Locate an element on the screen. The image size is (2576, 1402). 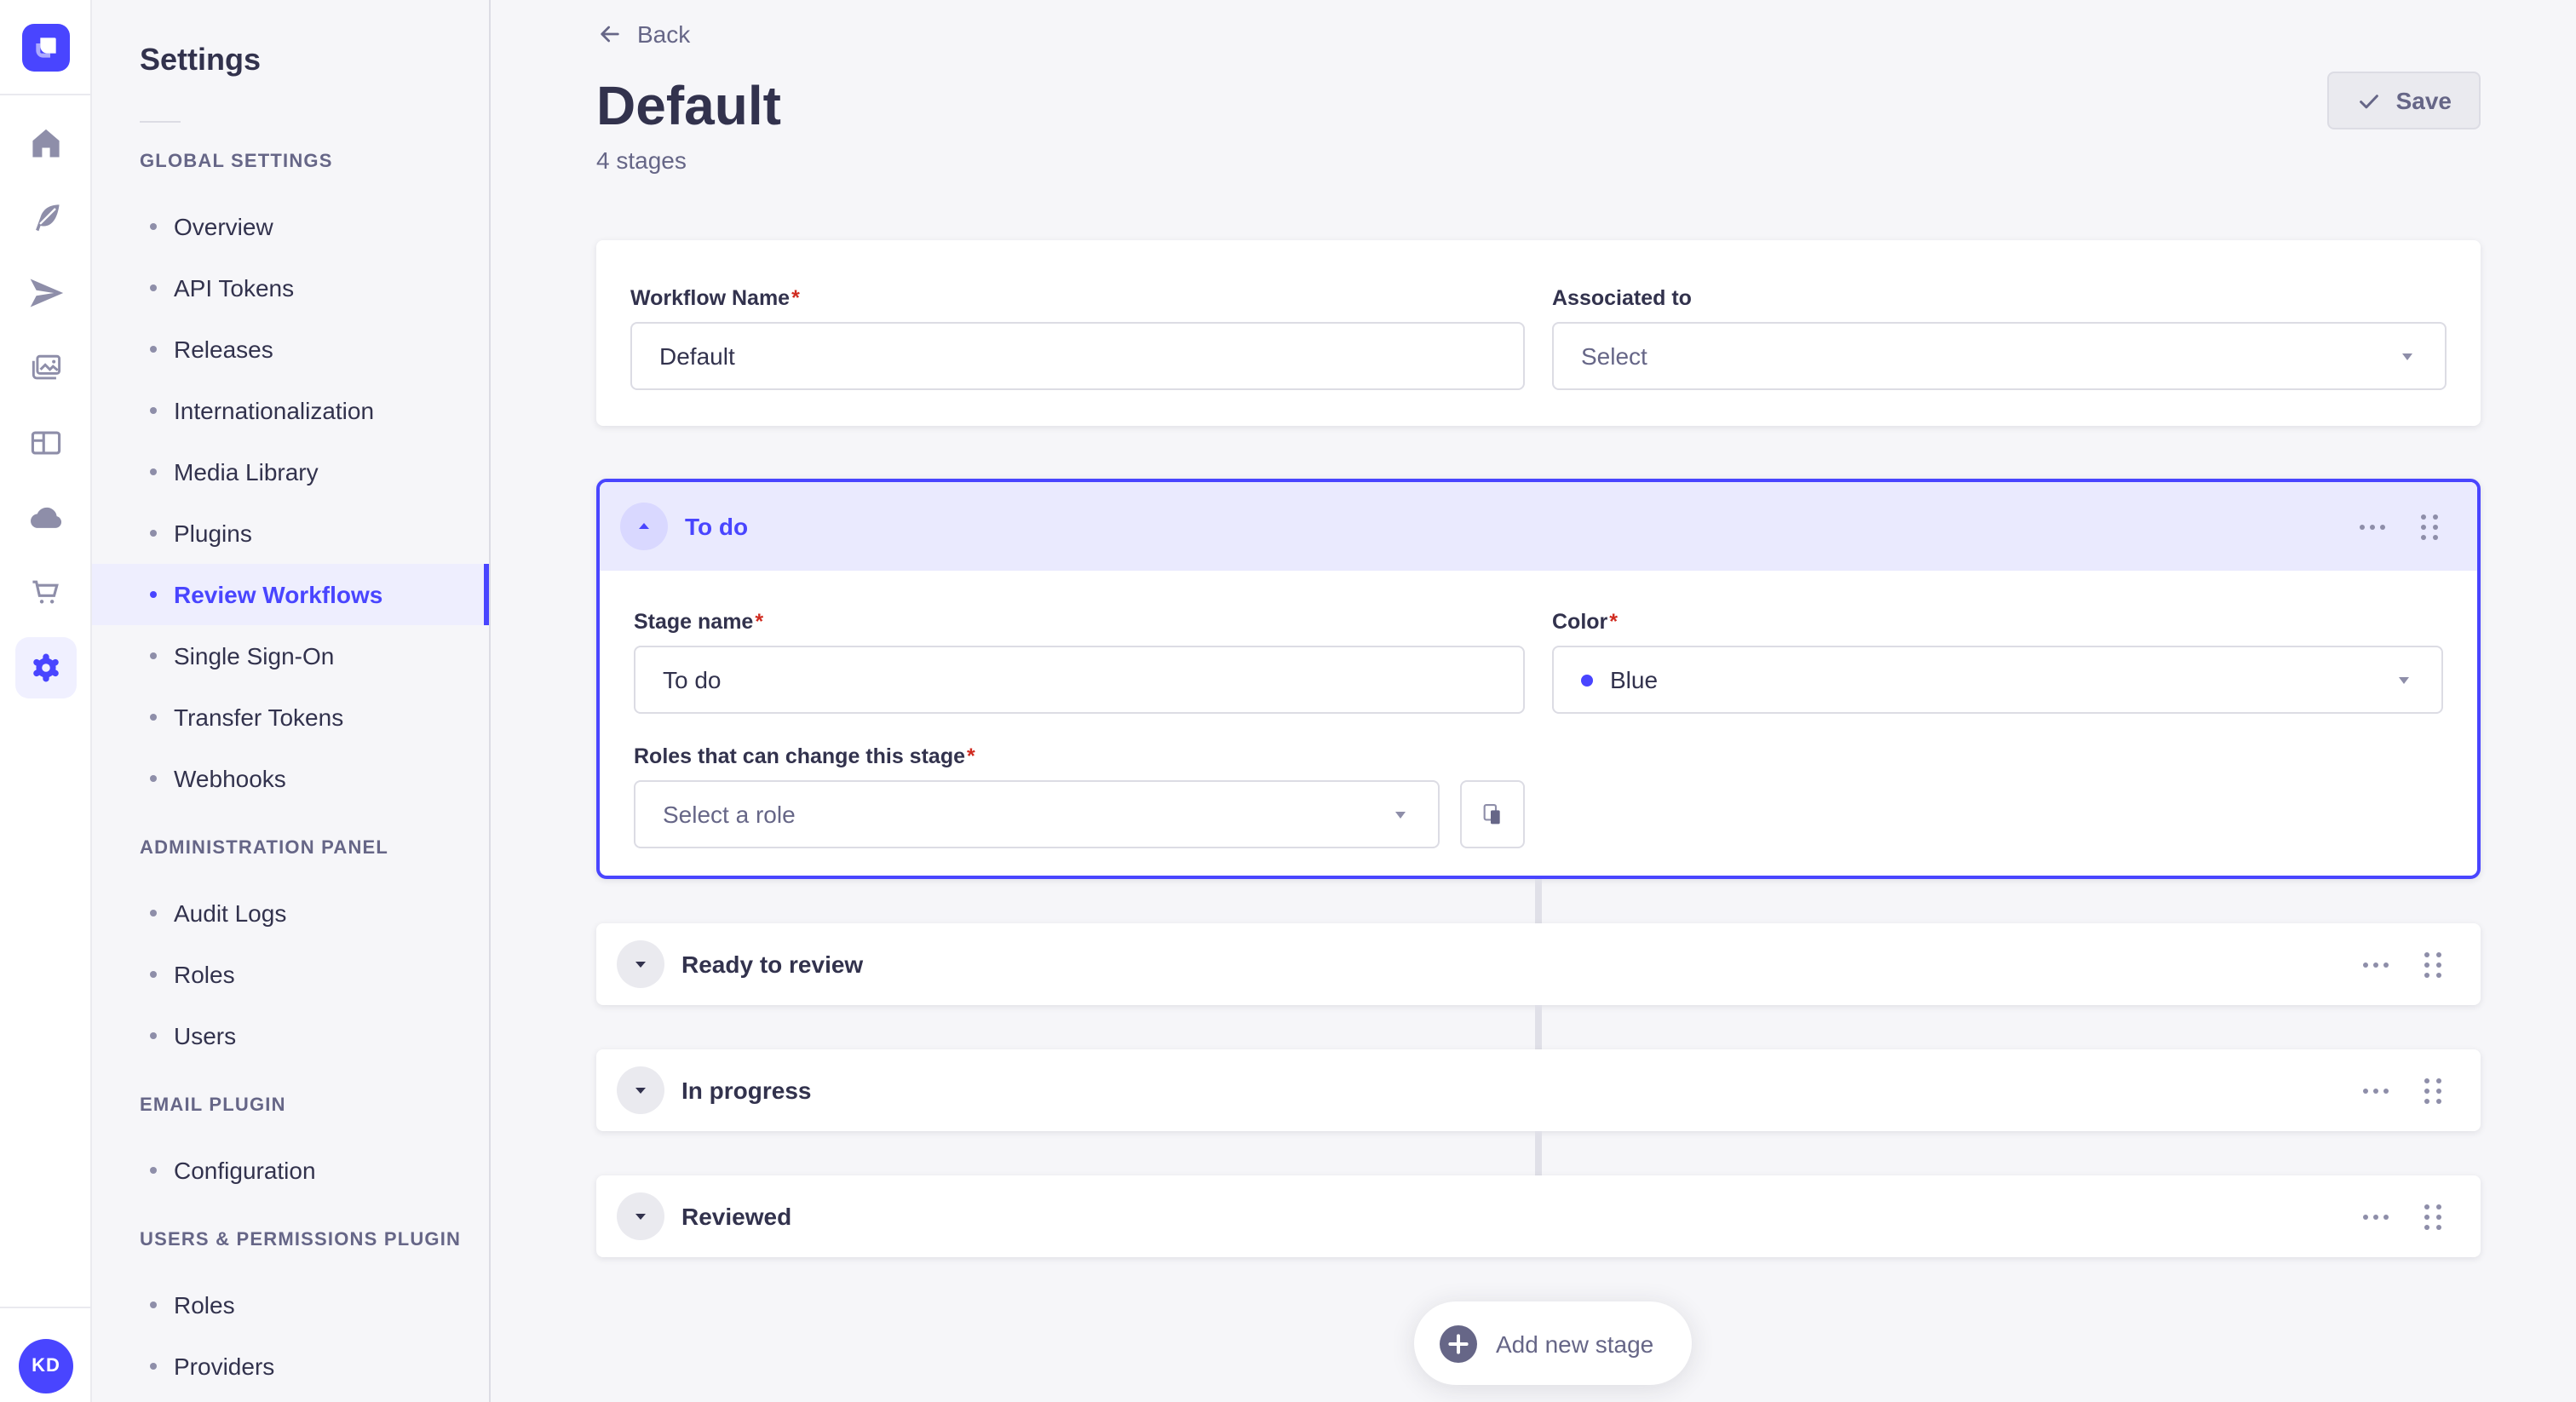
associated-to-field-group: Associated to Select is located at coordinates (2000, 337).